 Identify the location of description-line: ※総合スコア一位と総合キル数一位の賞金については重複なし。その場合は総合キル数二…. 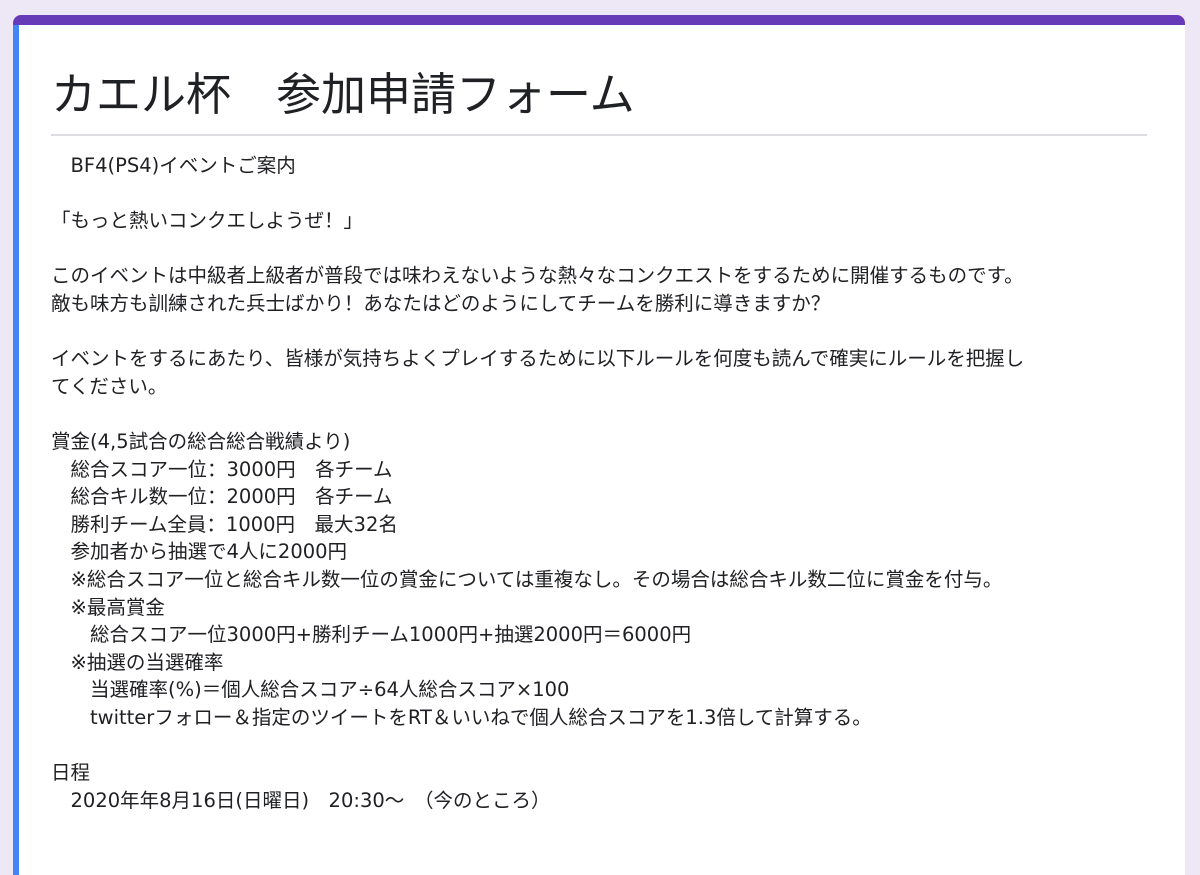
(527, 579).